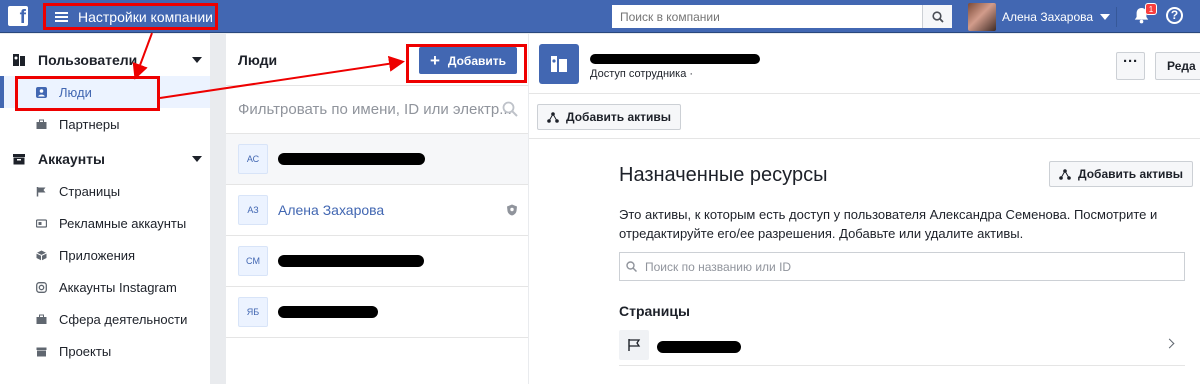  What do you see at coordinates (331, 210) in the screenshot?
I see `person-name: Алена Захарова` at bounding box center [331, 210].